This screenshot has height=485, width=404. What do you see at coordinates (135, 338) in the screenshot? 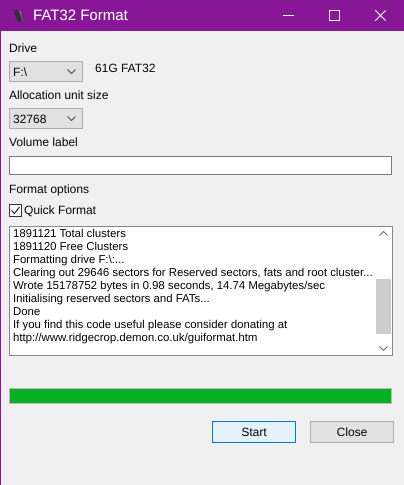
I see `log-line: http://www.ridgecrop.demon.co.uk/guiformat.htm` at bounding box center [135, 338].